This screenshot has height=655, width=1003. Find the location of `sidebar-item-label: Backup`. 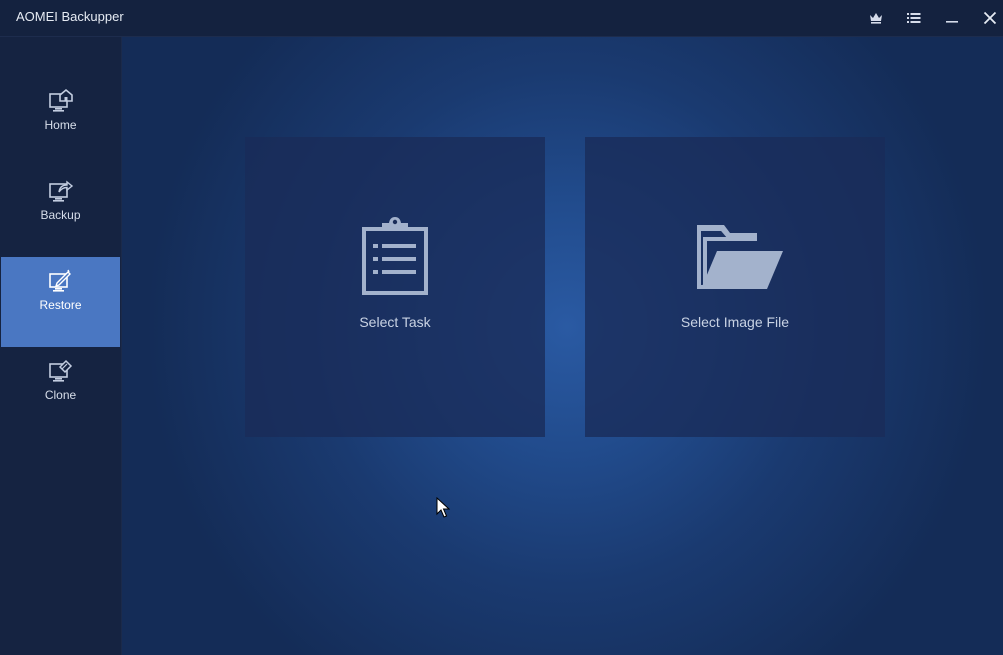

sidebar-item-label: Backup is located at coordinates (60, 215).